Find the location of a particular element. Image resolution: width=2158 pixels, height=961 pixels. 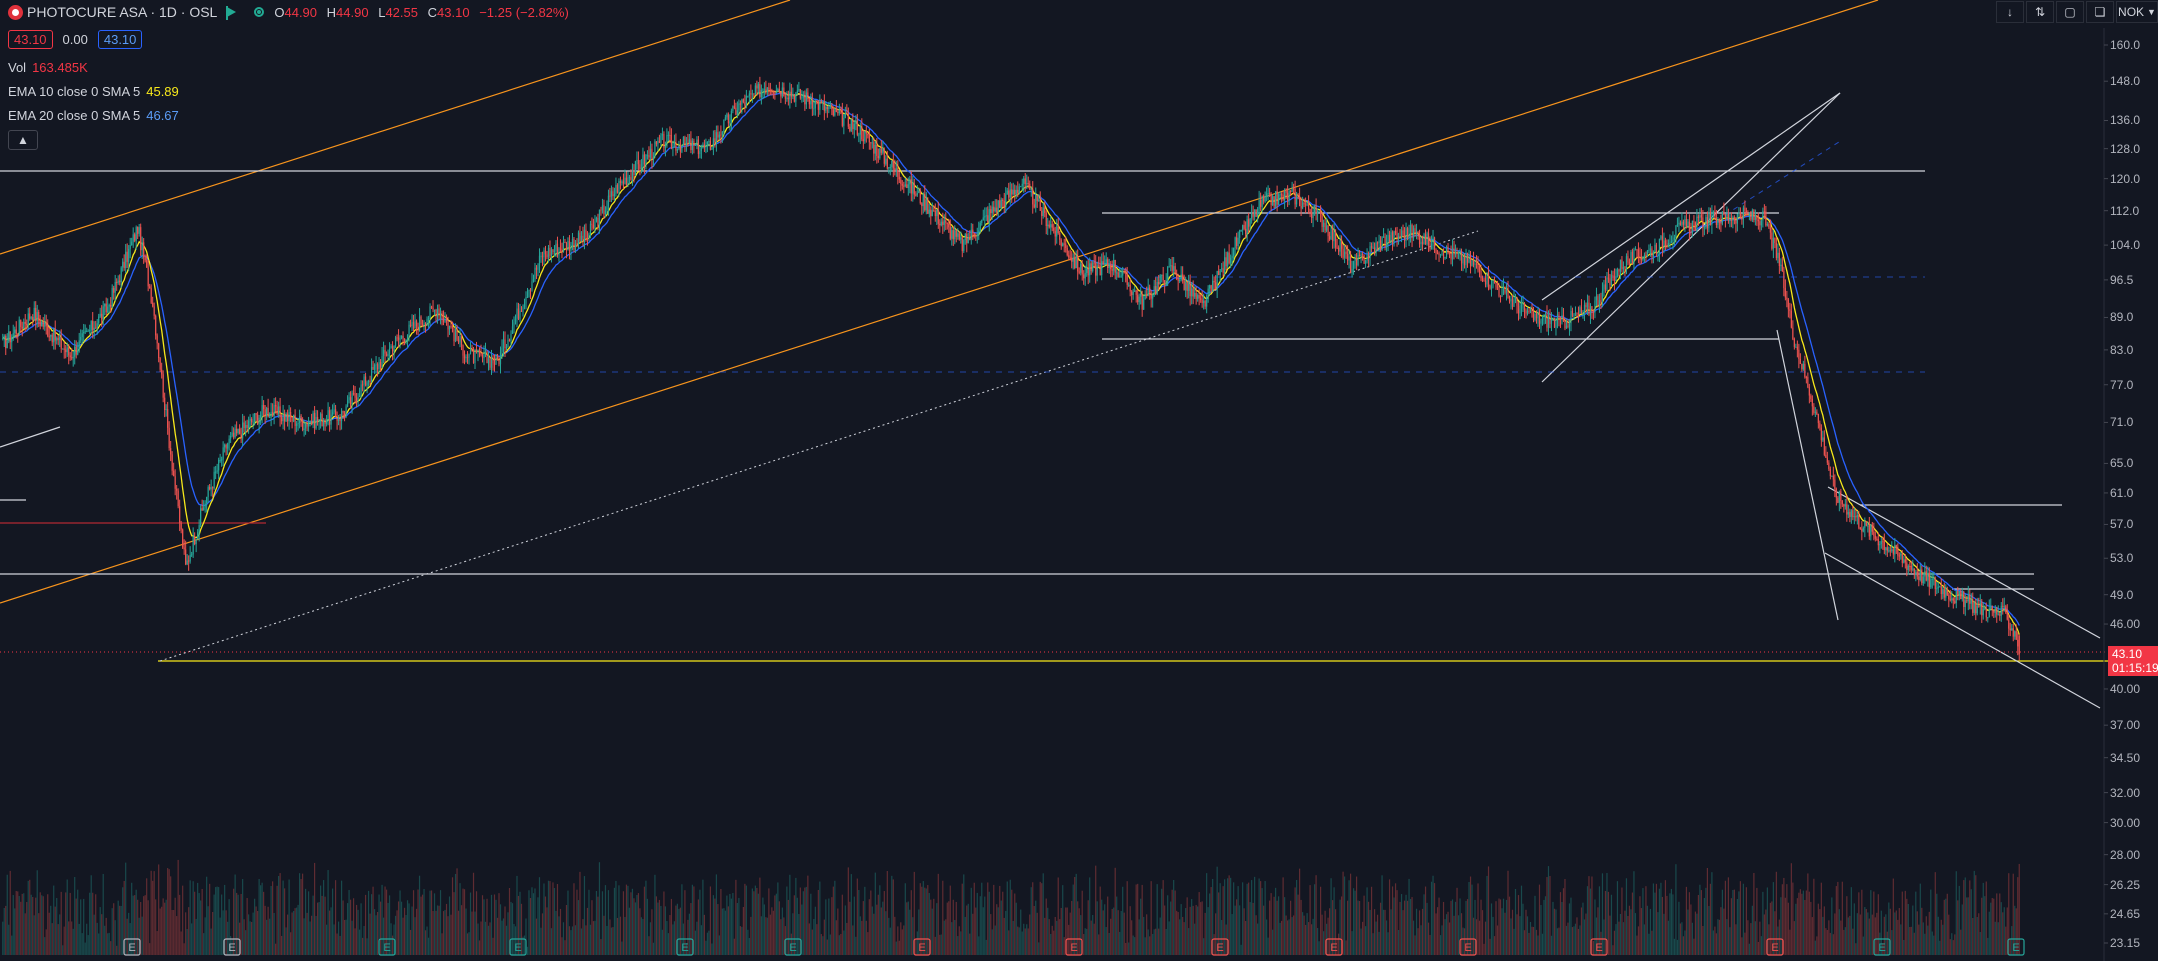

sell-price-button: 43.10 is located at coordinates (30, 39).